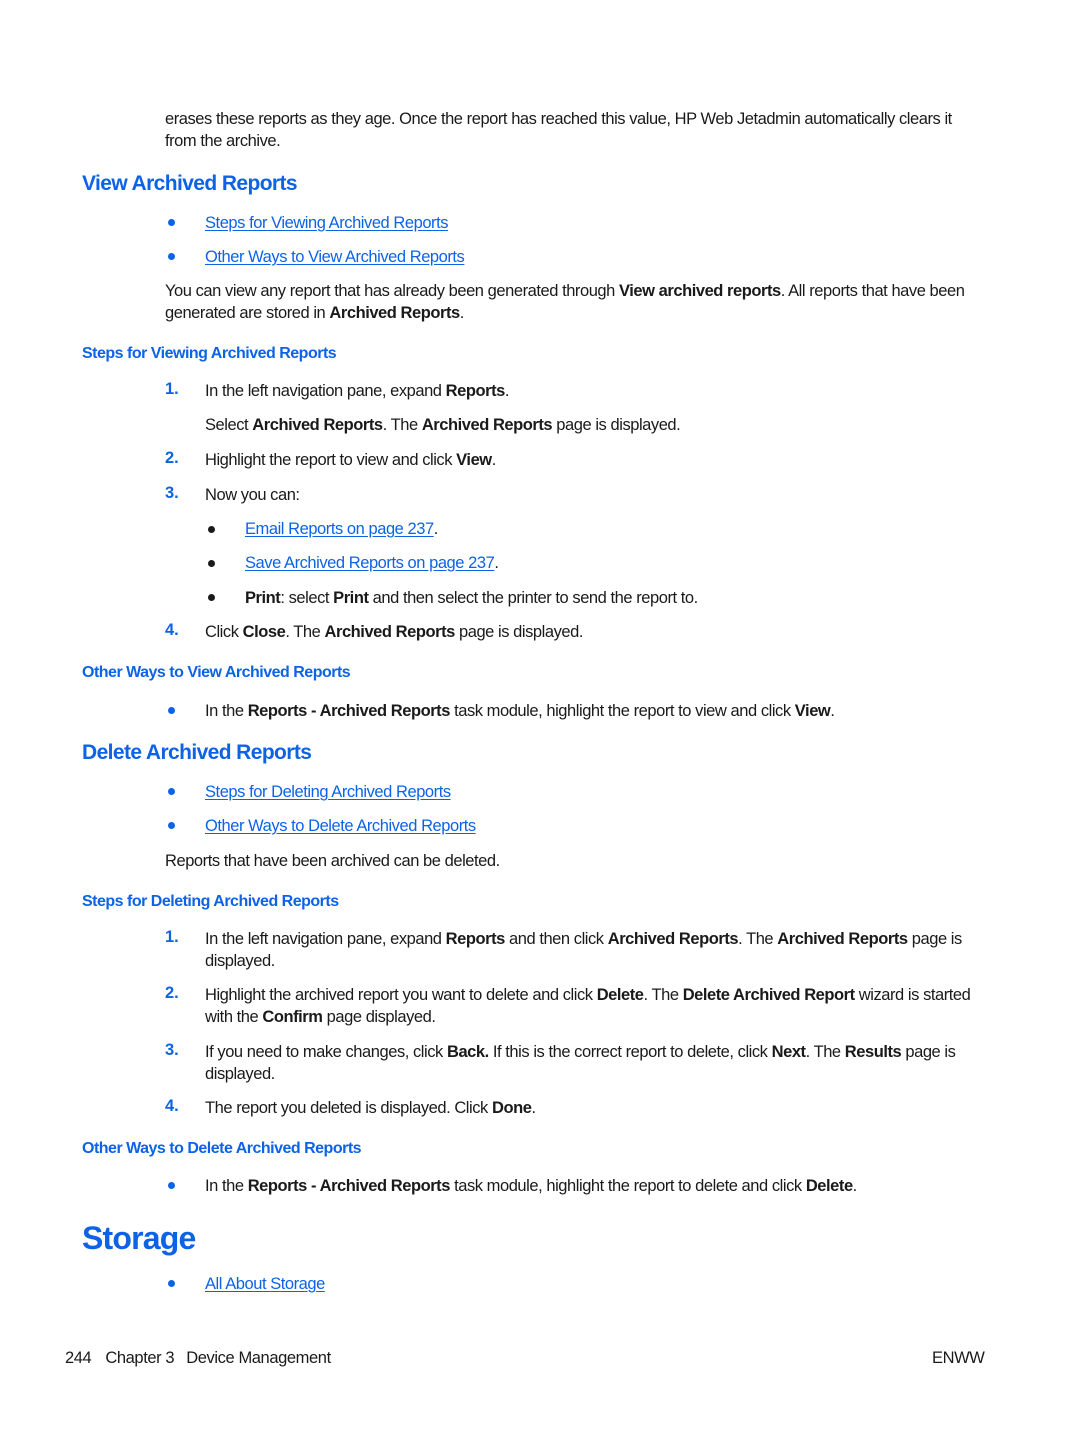 Image resolution: width=1080 pixels, height=1437 pixels. I want to click on link-other-ways-view: Other Ways to View Archived Reports, so click(335, 257).